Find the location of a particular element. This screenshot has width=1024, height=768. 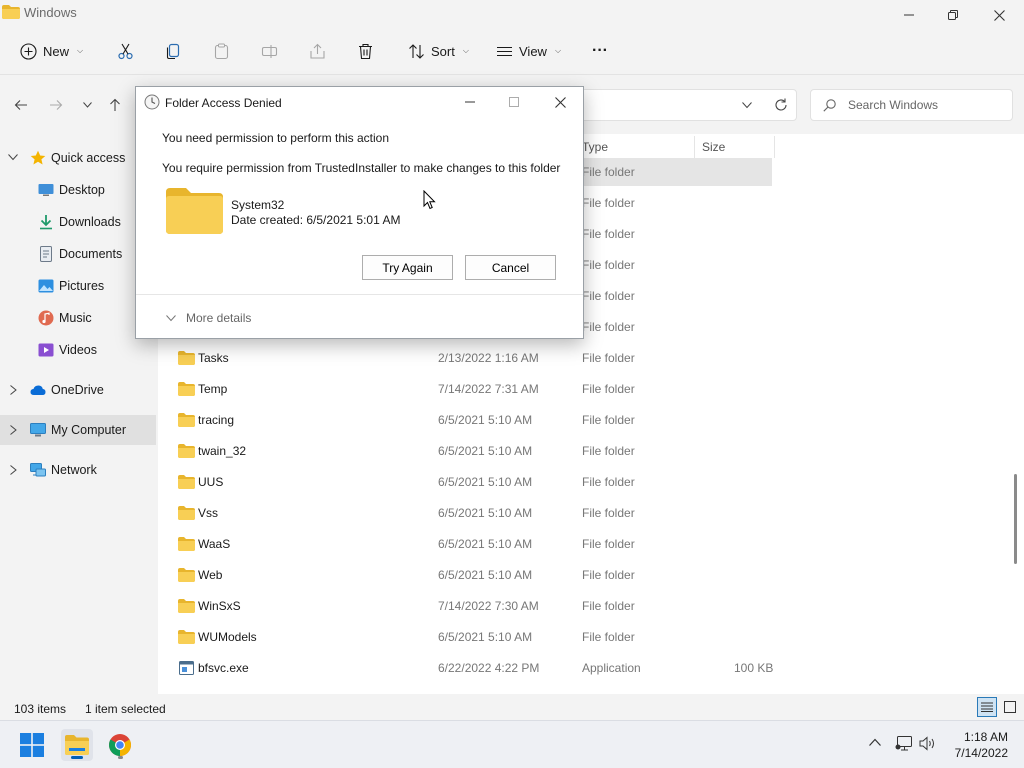

file-explorer-taskbar-button is located at coordinates (77, 745).